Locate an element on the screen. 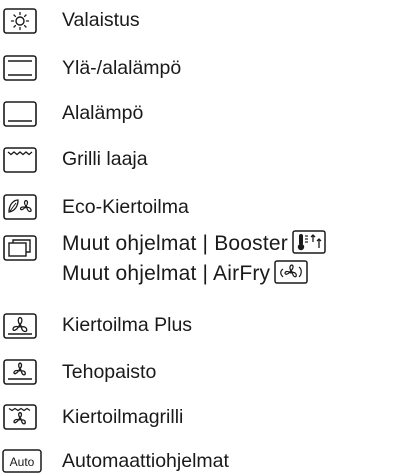 This screenshot has width=401, height=474. item-label: Tehopaisto is located at coordinates (109, 372).